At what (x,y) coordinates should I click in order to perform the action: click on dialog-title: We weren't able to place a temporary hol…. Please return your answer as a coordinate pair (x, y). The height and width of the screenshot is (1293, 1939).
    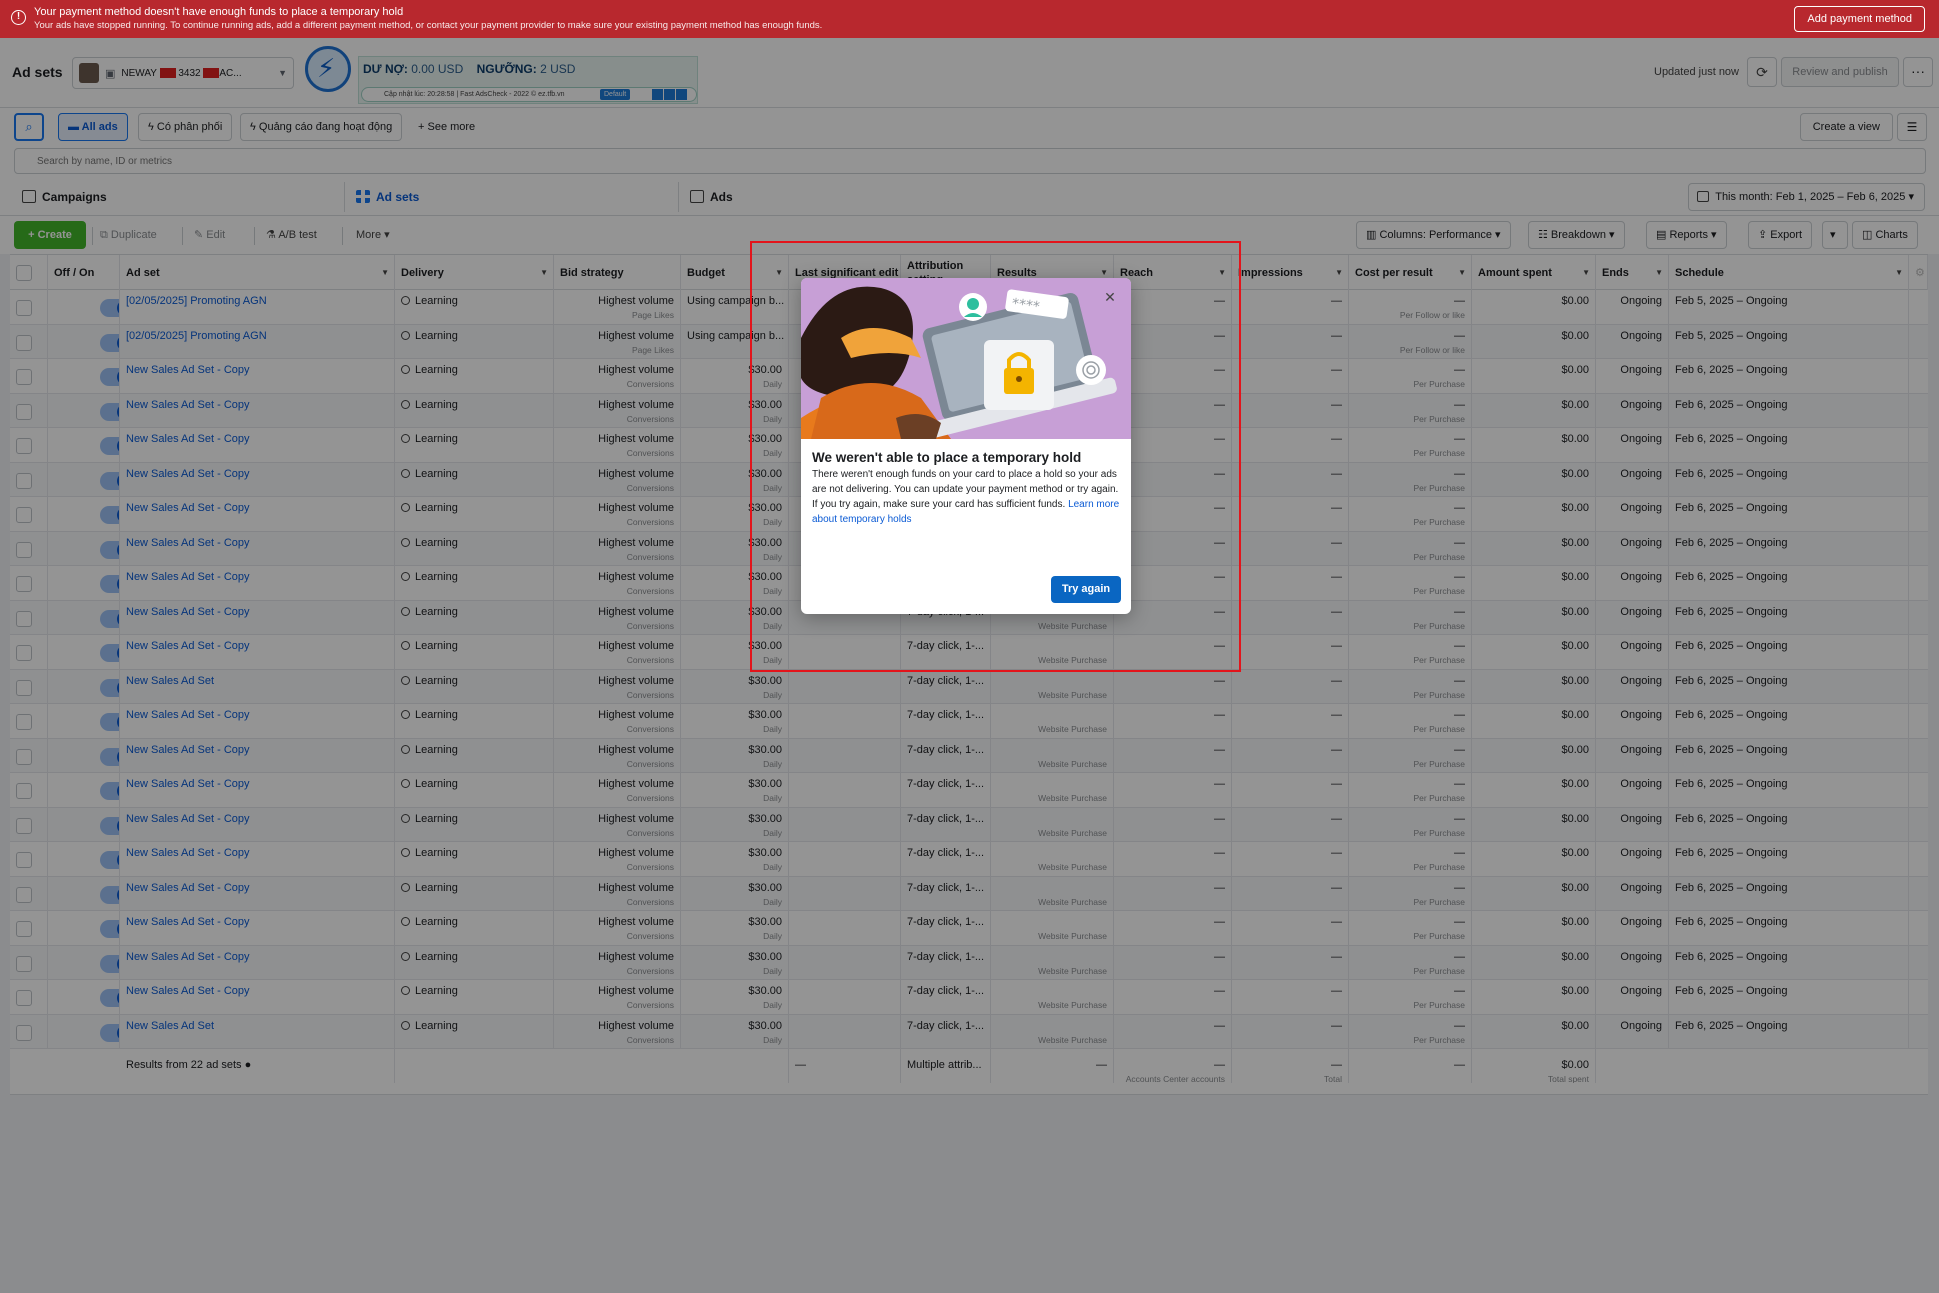
    Looking at the image, I should click on (947, 457).